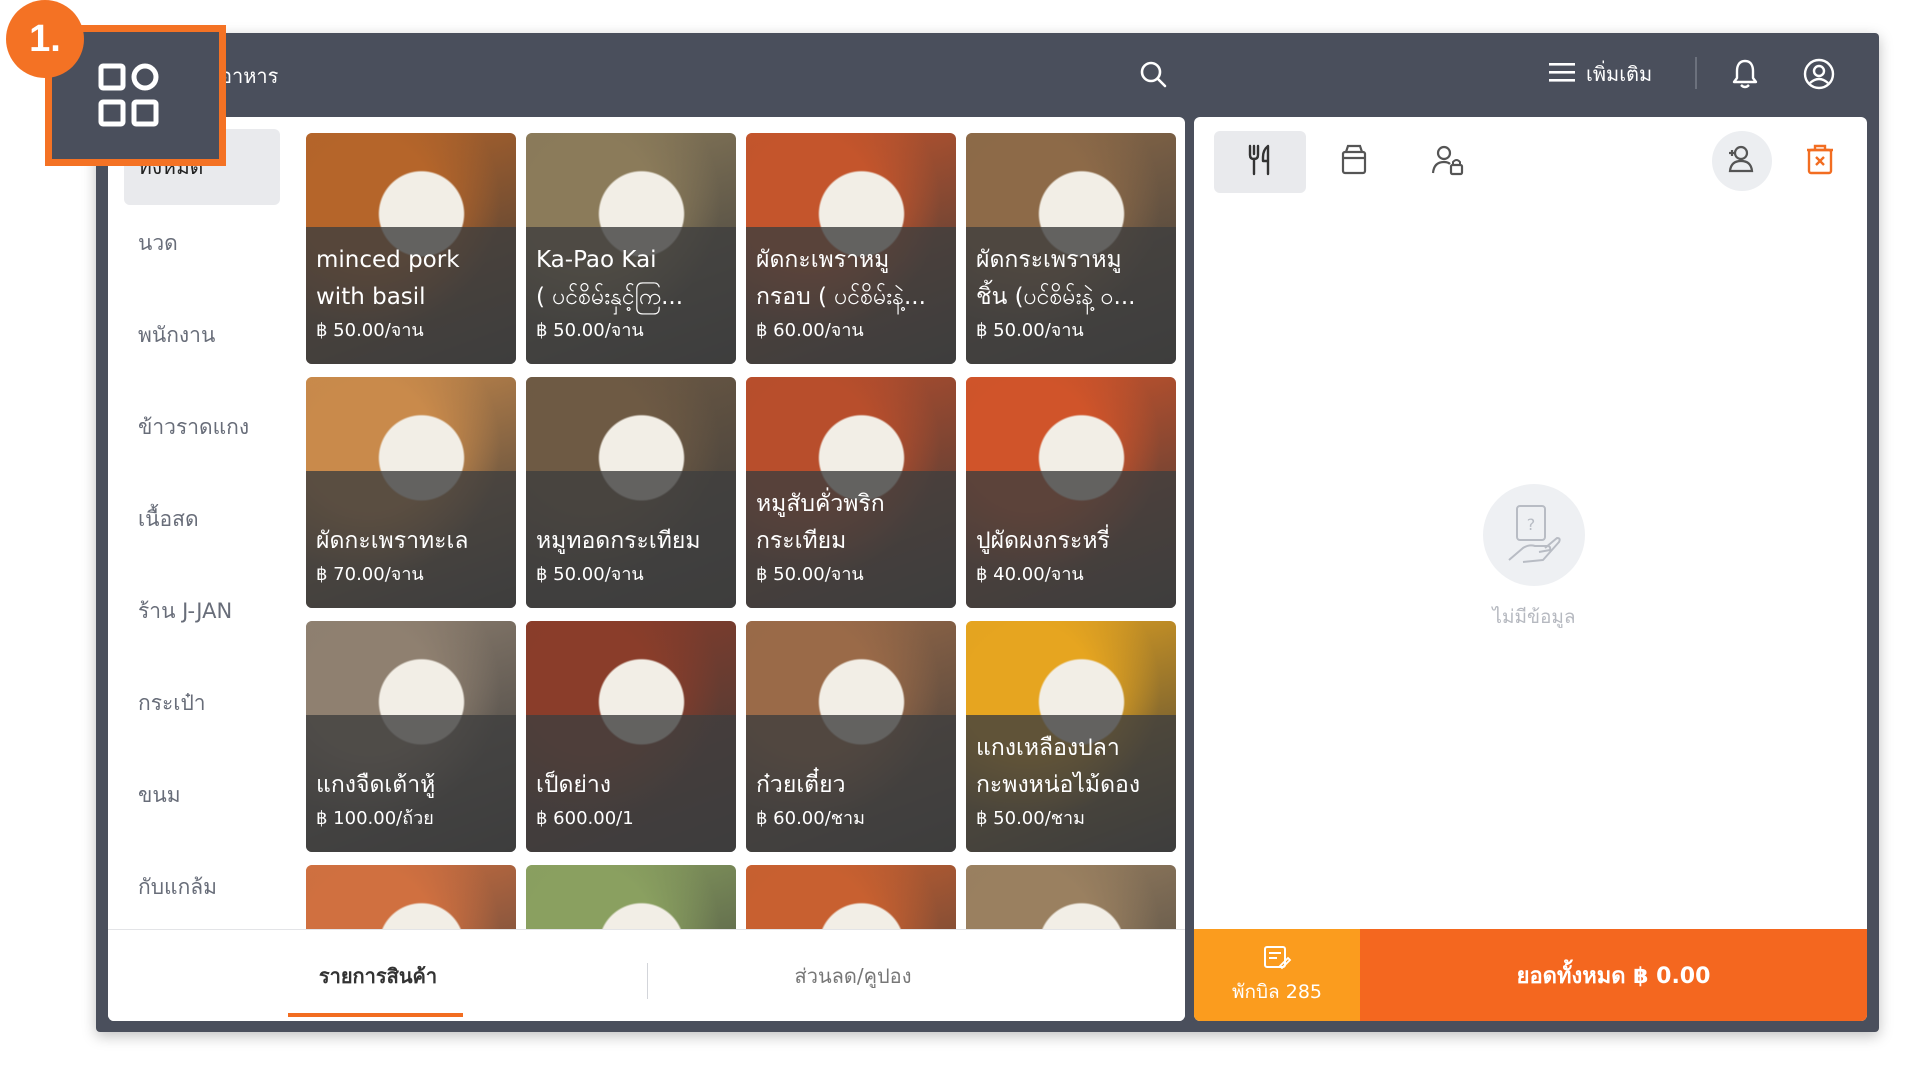 The width and height of the screenshot is (1920, 1080). What do you see at coordinates (194, 426) in the screenshot?
I see `sidebar-item-label: ข้าวราดแกง` at bounding box center [194, 426].